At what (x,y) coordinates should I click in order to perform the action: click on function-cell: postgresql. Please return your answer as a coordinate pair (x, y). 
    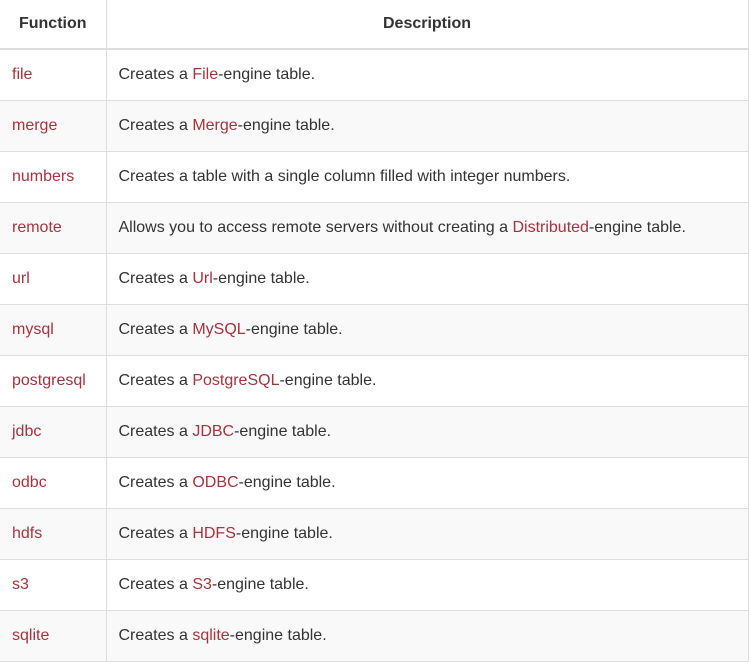
    Looking at the image, I should click on (53, 381).